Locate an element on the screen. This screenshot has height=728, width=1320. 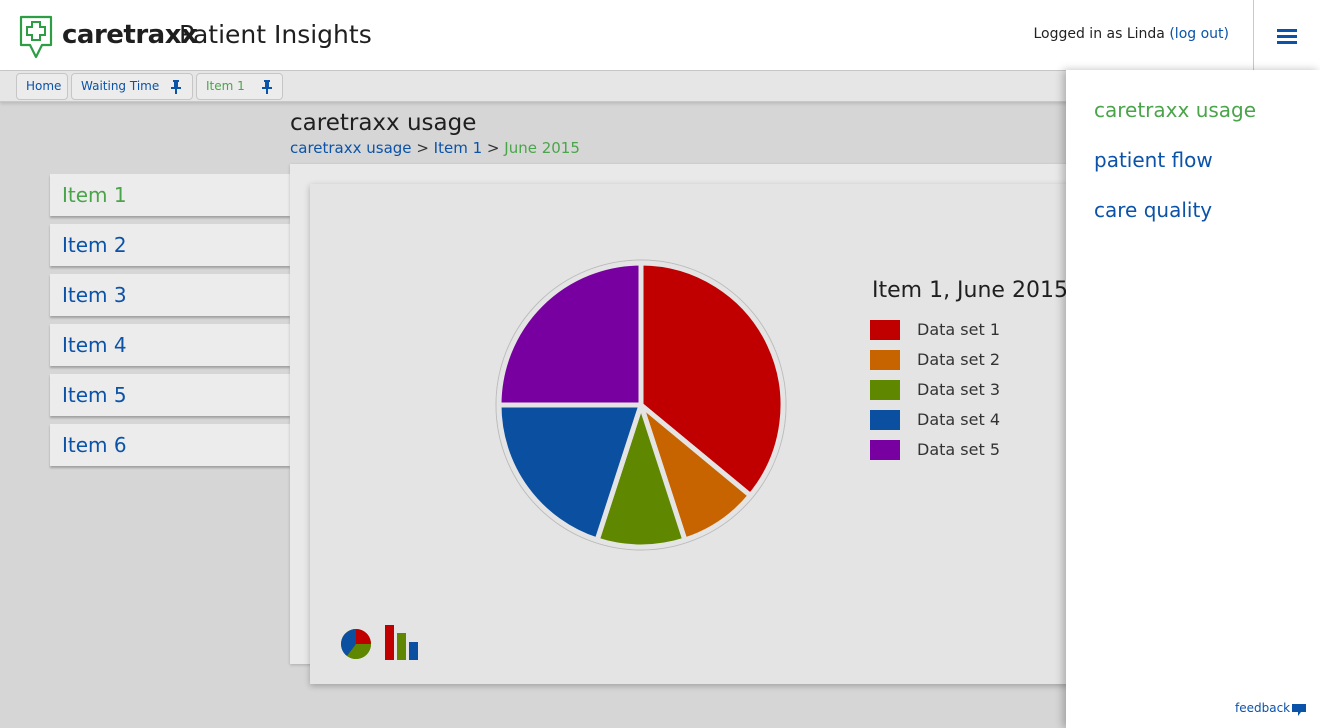
tab-label: Waiting Time is located at coordinates (120, 86).